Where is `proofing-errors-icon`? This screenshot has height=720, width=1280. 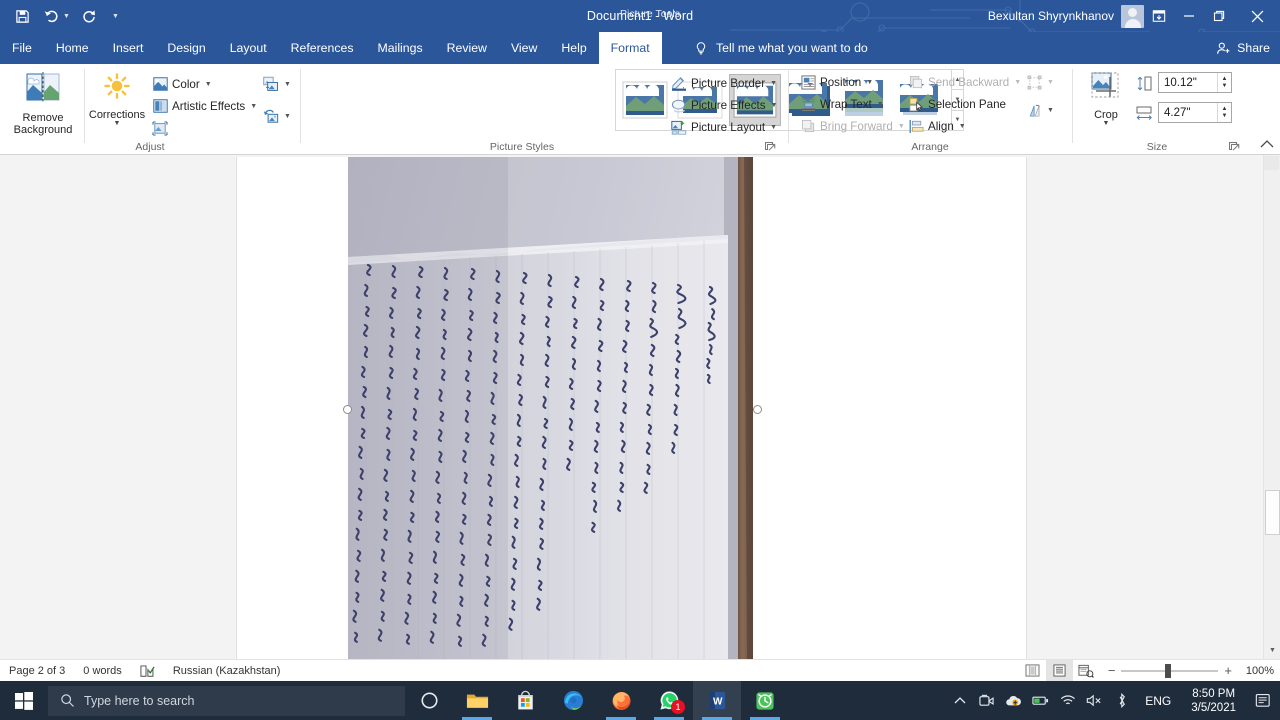
proofing-errors-icon is located at coordinates (147, 671).